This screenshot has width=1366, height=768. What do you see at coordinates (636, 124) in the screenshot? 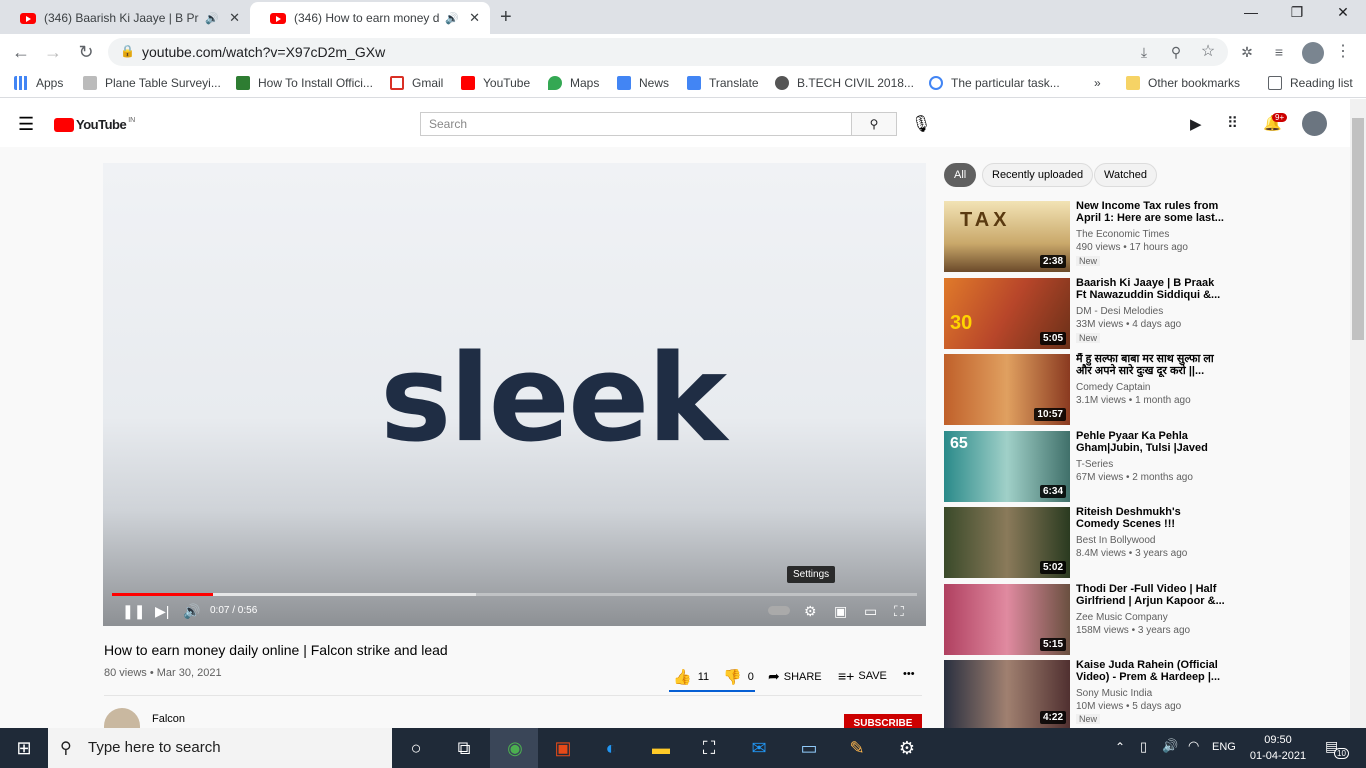
I see `search-input: Search` at bounding box center [636, 124].